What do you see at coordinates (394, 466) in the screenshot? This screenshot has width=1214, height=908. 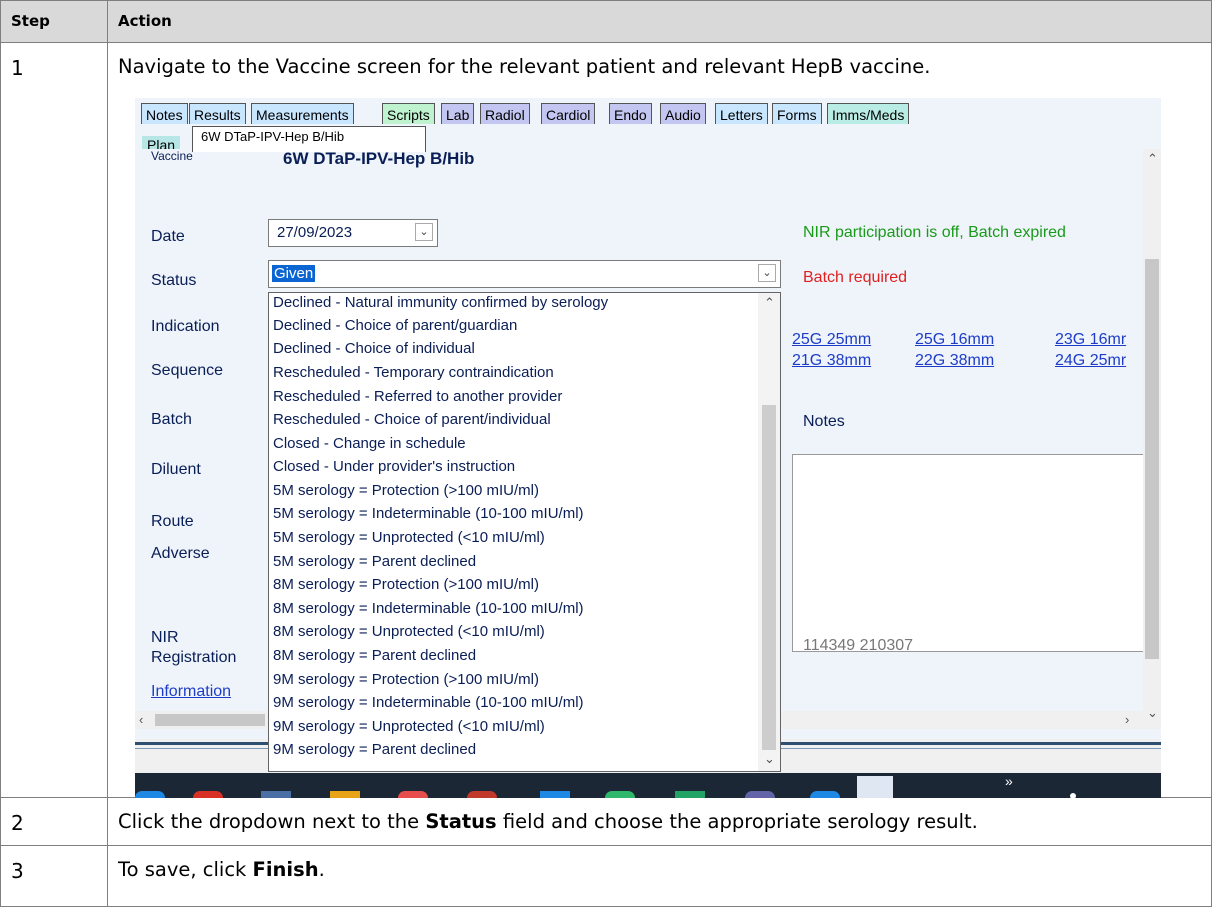 I see `status-option: Closed - Under provider's instruction` at bounding box center [394, 466].